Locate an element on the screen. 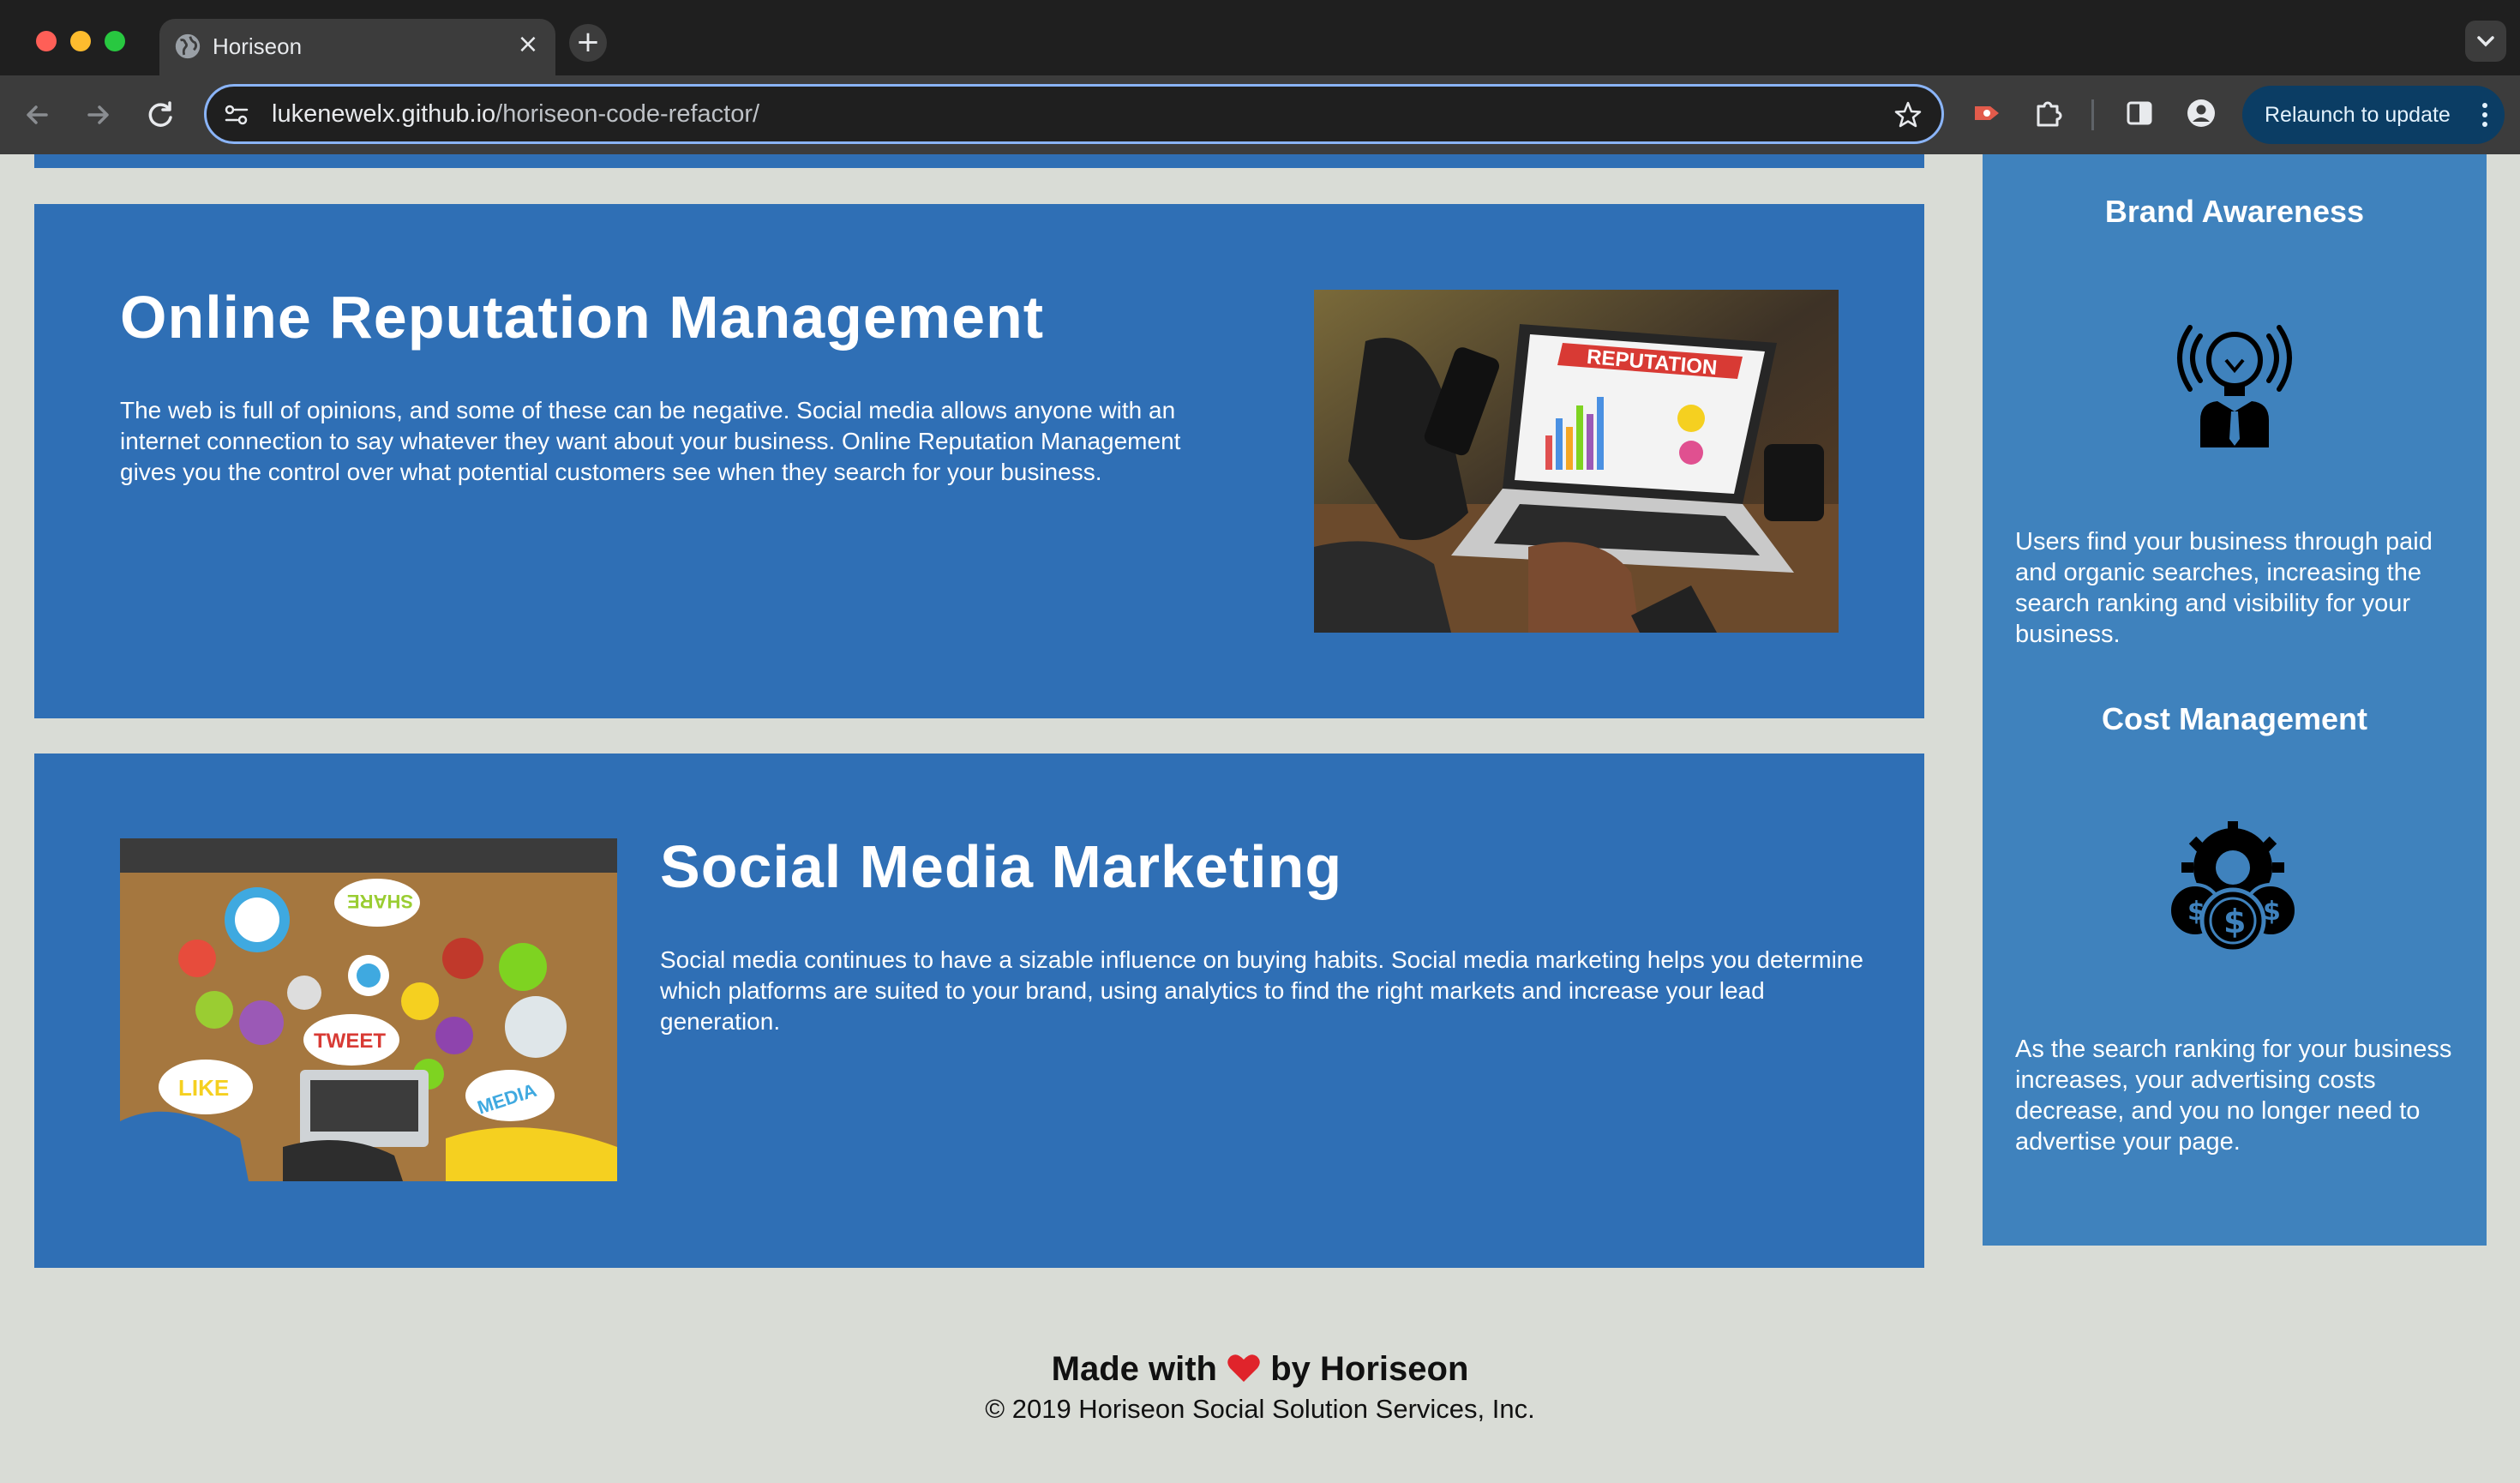 This screenshot has width=2520, height=1483. forward-arrow-icon is located at coordinates (97, 114).